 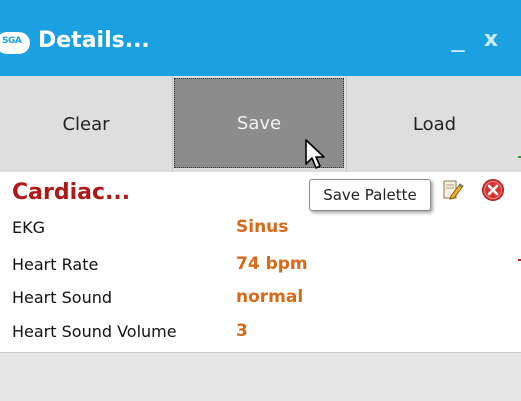 What do you see at coordinates (28, 227) in the screenshot?
I see `row-label: EKG` at bounding box center [28, 227].